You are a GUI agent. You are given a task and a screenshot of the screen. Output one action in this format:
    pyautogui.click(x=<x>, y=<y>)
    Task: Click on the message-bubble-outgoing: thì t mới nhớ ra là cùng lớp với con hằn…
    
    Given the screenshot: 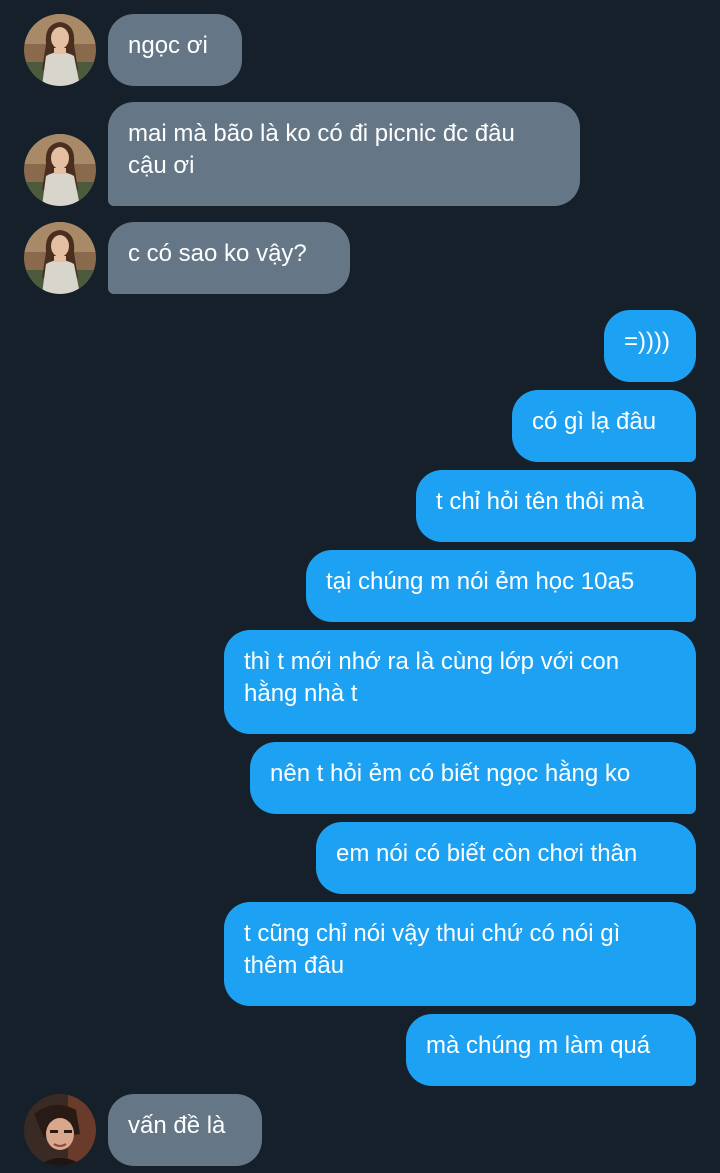 What is the action you would take?
    pyautogui.click(x=460, y=682)
    